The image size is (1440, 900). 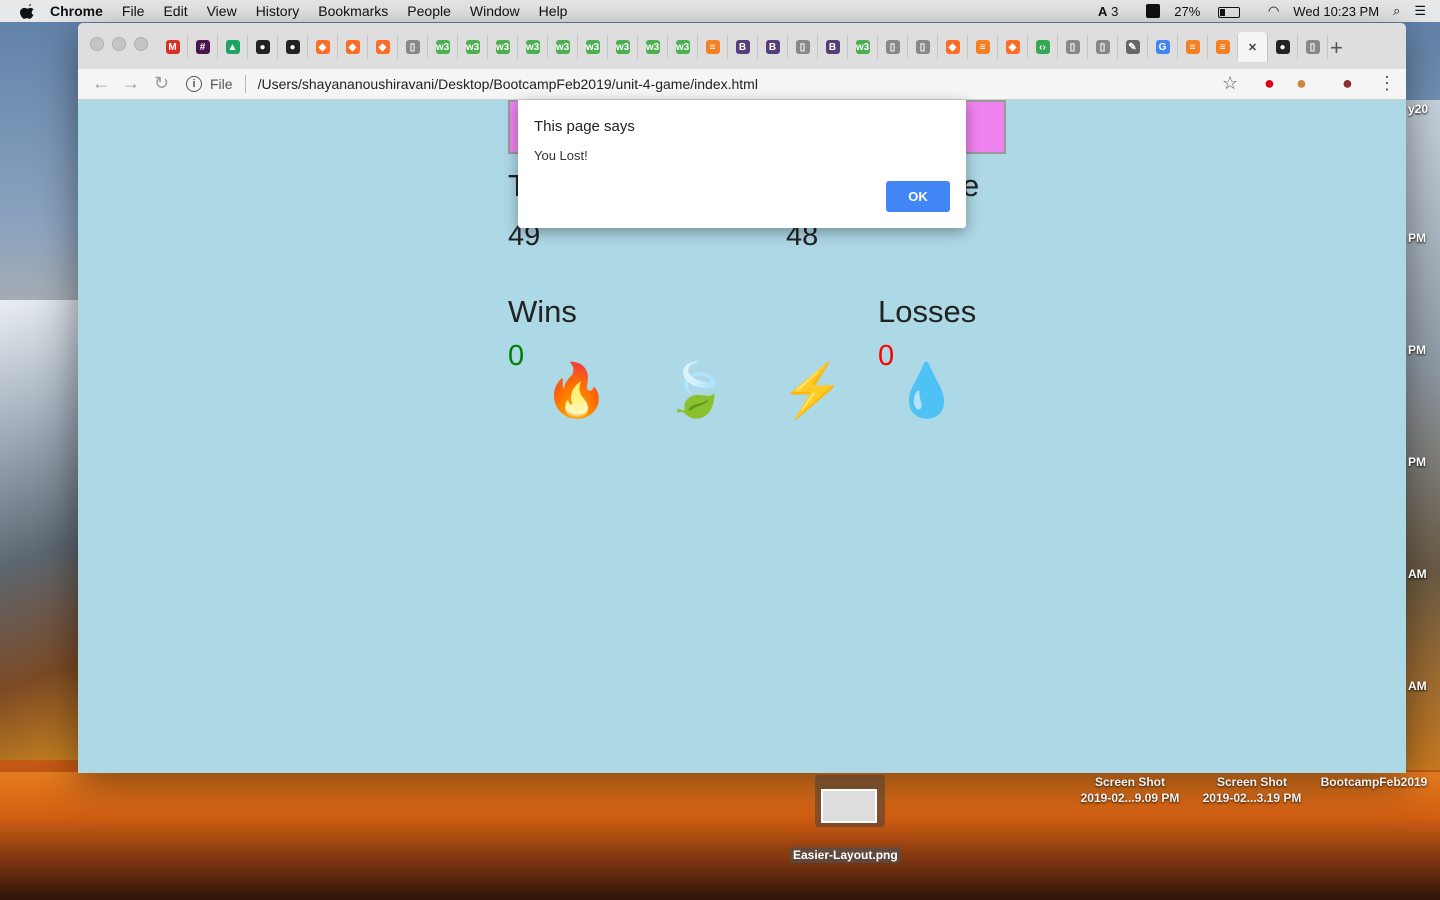 I want to click on back-button: ←, so click(x=101, y=83).